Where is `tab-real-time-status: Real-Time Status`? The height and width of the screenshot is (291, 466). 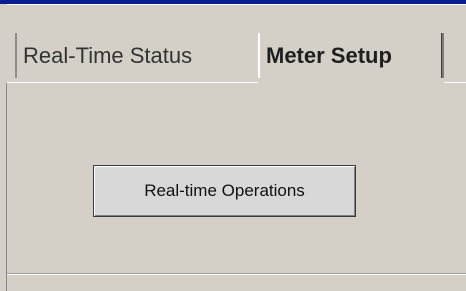 tab-real-time-status: Real-Time Status is located at coordinates (135, 55).